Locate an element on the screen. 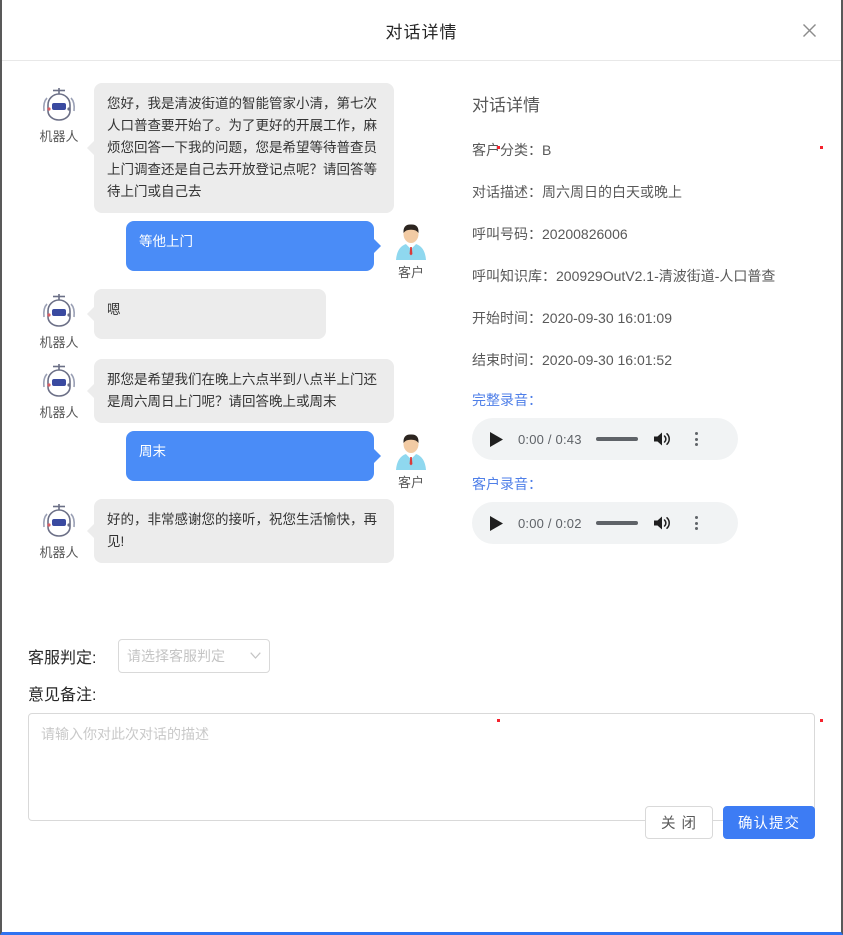  chat-message: 机器人 好的，非常感谢您的接听，祝您生活愉快，再见! is located at coordinates (235, 531).